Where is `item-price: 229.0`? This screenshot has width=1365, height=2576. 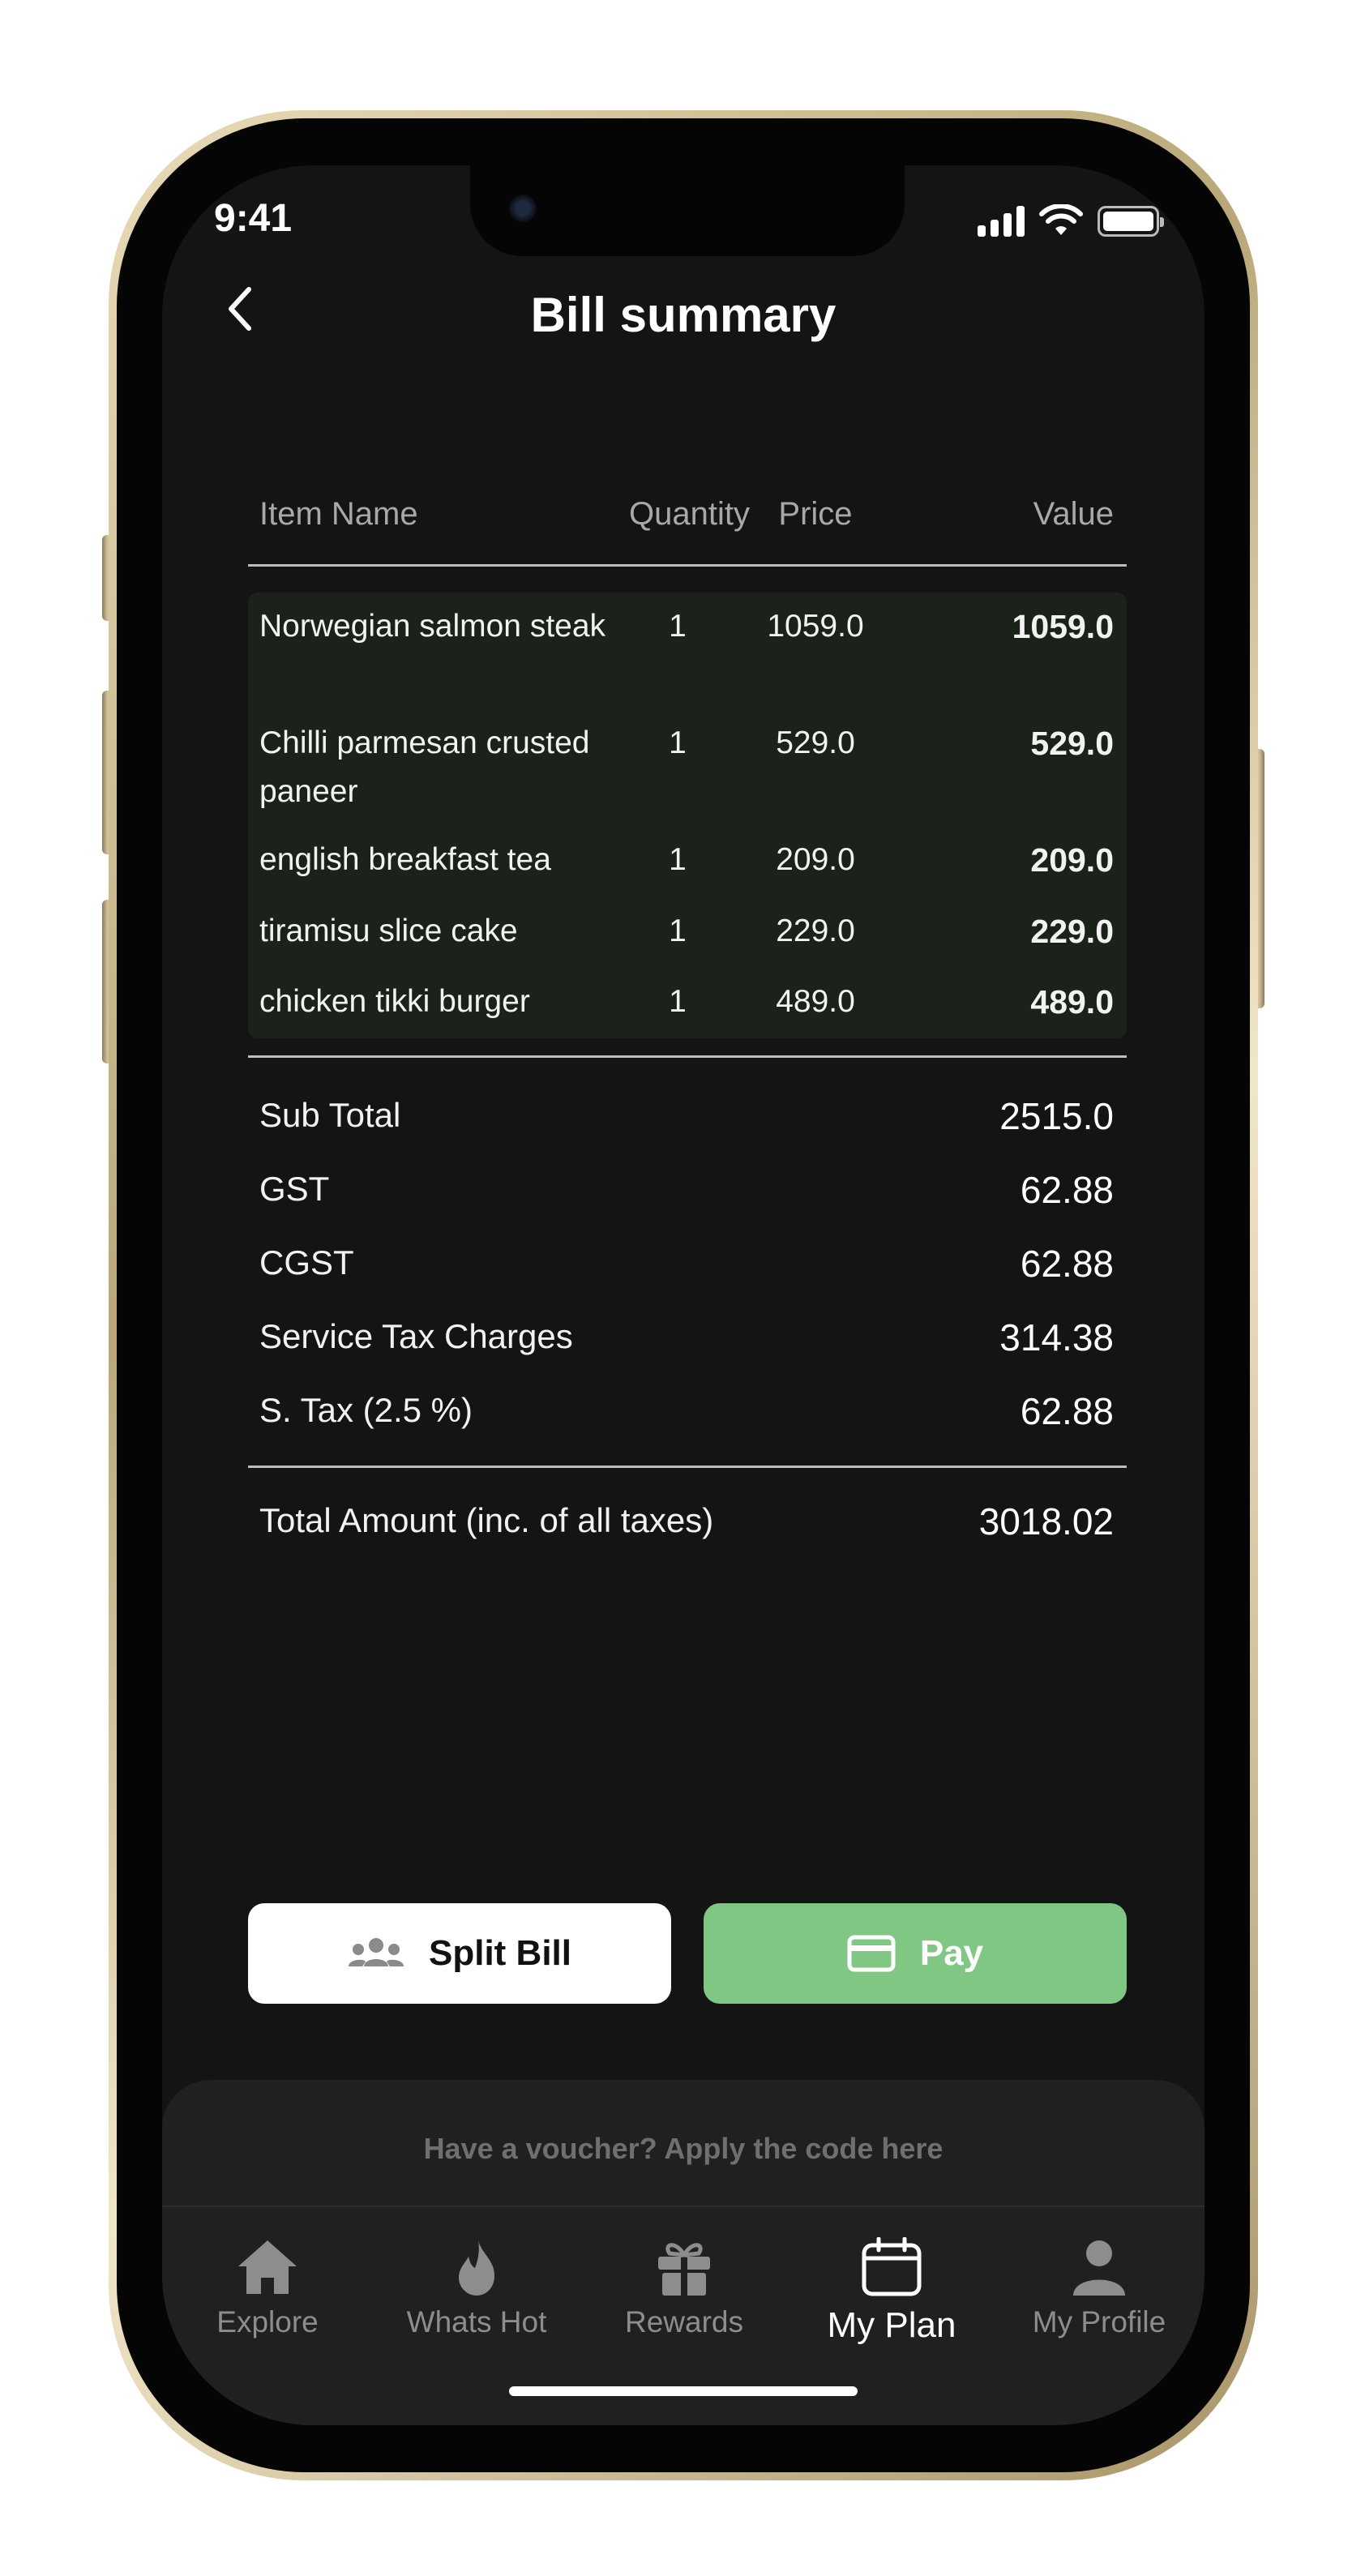 item-price: 229.0 is located at coordinates (815, 931).